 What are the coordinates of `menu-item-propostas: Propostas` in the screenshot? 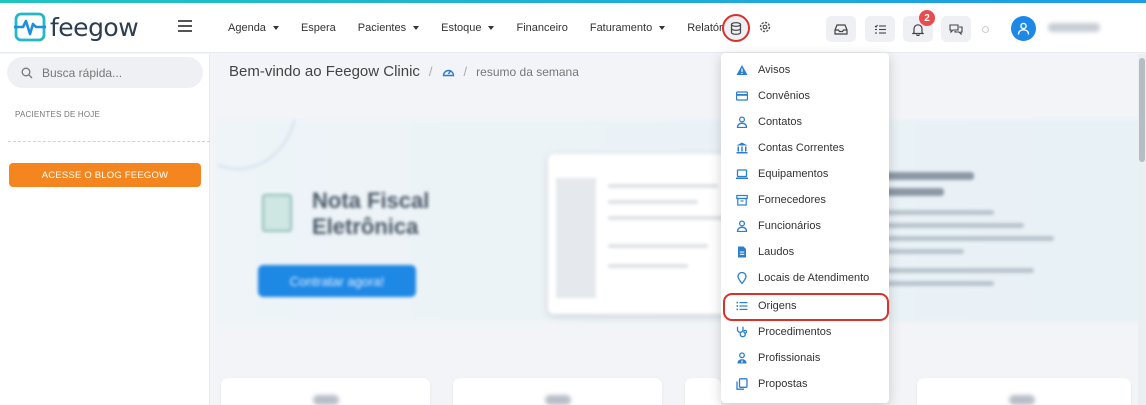 It's located at (805, 384).